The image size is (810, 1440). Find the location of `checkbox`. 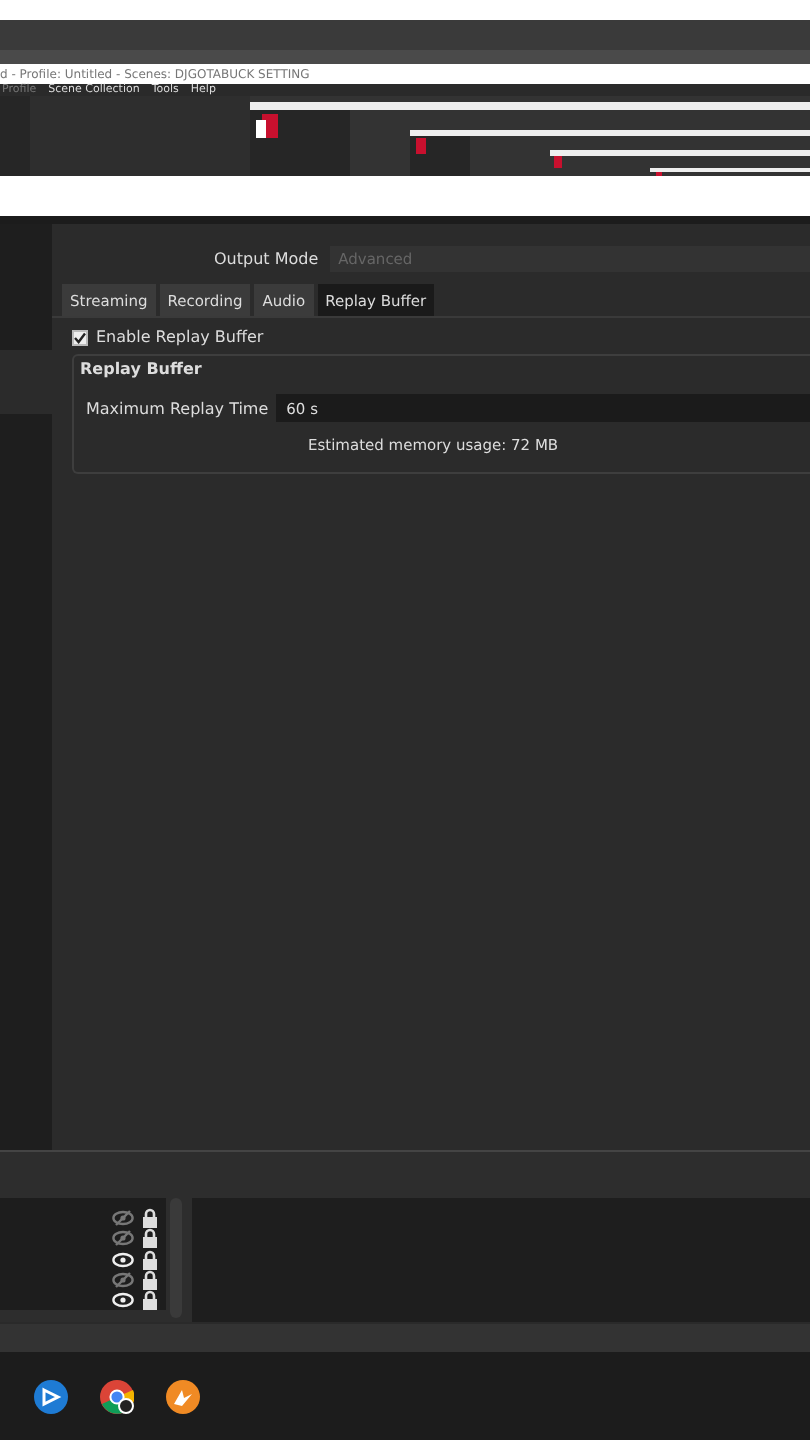

checkbox is located at coordinates (80, 337).